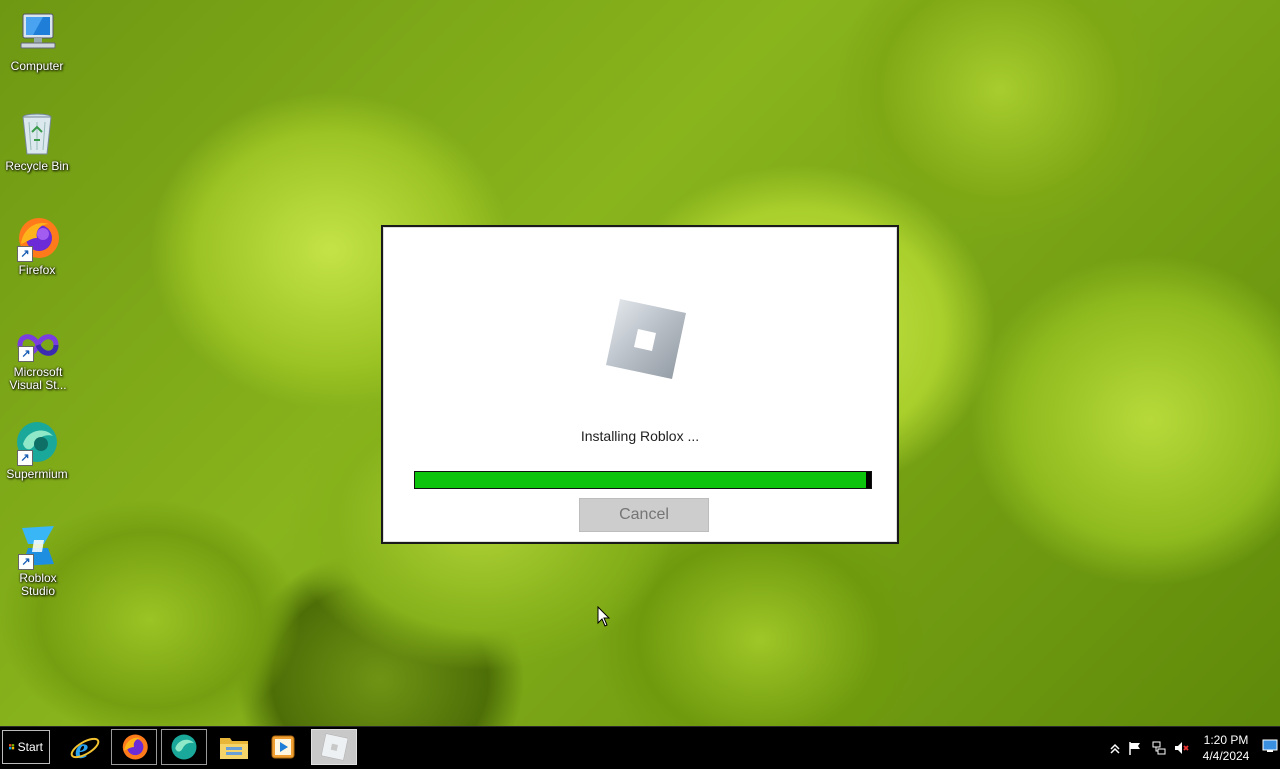 The height and width of the screenshot is (769, 1280). I want to click on desktop-icon-supermium: ↗ Supermium, so click(37, 449).